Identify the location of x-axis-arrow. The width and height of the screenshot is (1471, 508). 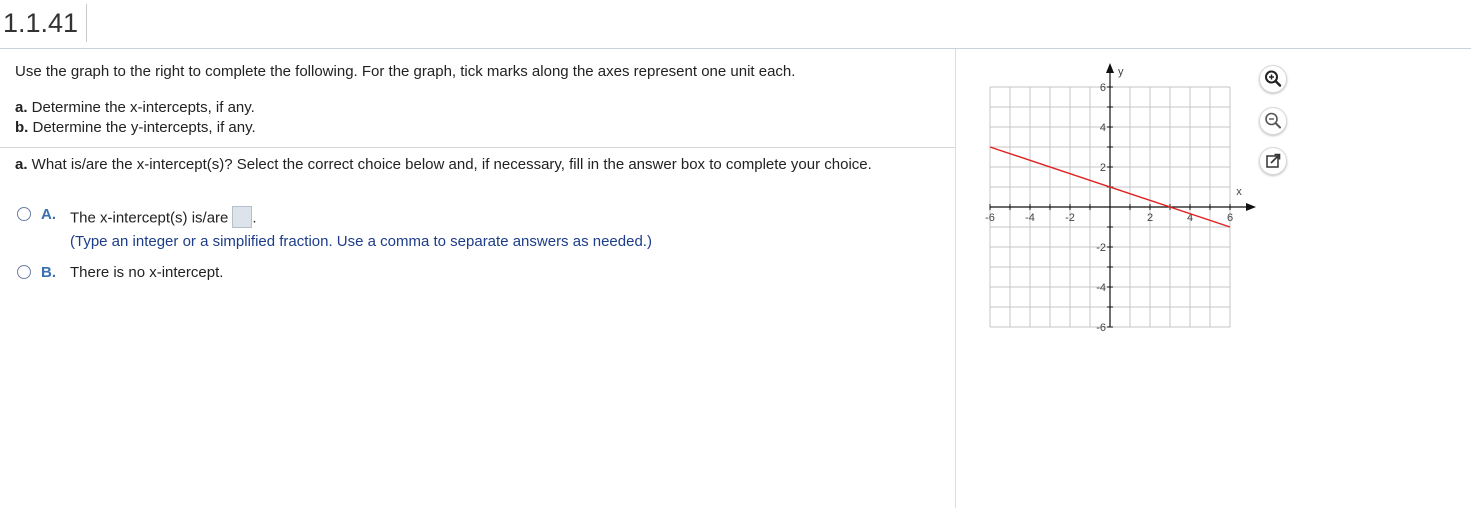
(1251, 207).